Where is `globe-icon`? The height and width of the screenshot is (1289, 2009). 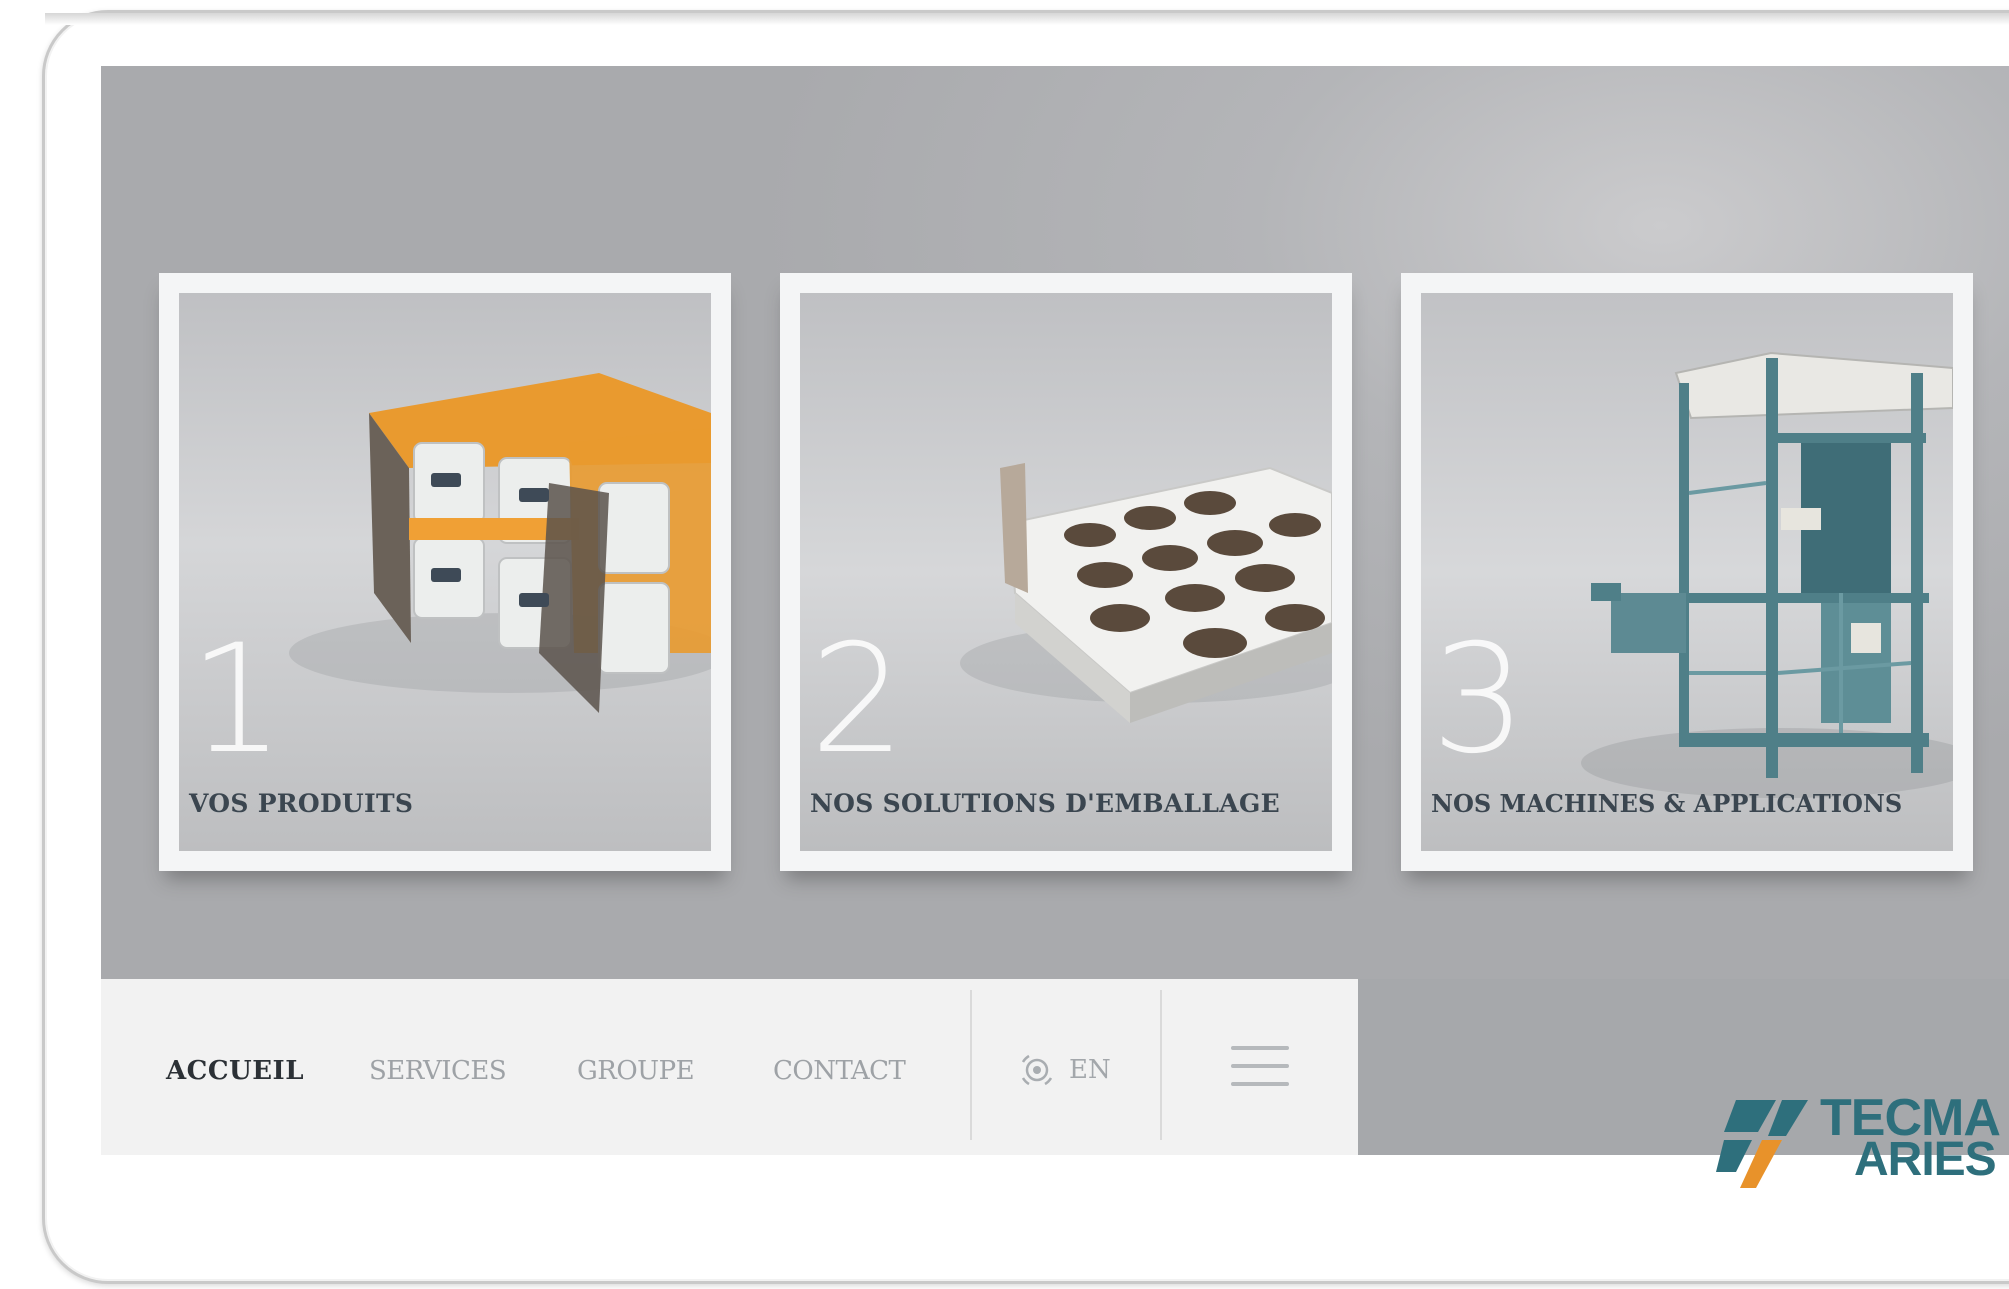
globe-icon is located at coordinates (1037, 1070).